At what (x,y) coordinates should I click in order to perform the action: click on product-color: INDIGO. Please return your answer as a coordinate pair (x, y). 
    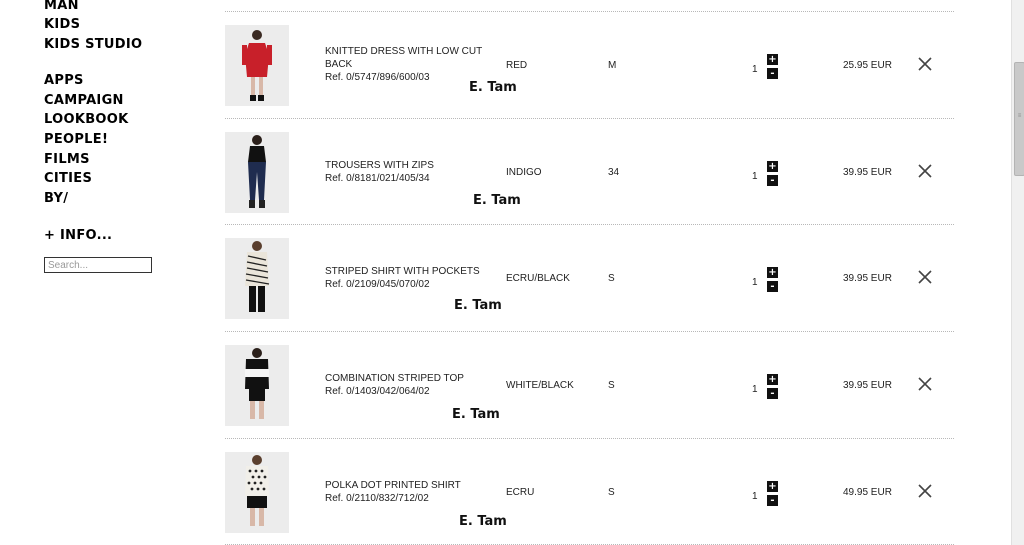
    Looking at the image, I should click on (524, 172).